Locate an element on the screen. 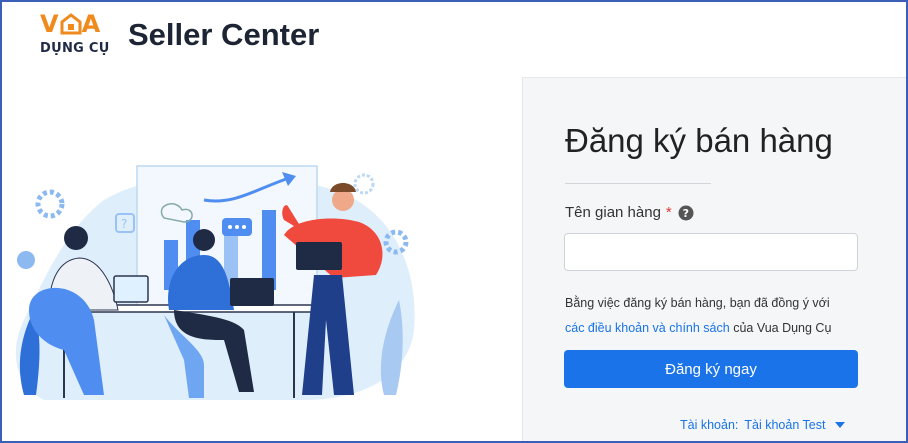 The width and height of the screenshot is (908, 443). account-selector: Tài khoản: Tài khoản Test is located at coordinates (763, 425).